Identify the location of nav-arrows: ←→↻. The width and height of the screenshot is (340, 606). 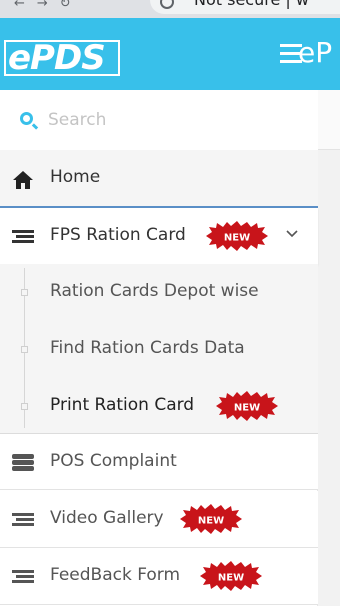
(48, 5).